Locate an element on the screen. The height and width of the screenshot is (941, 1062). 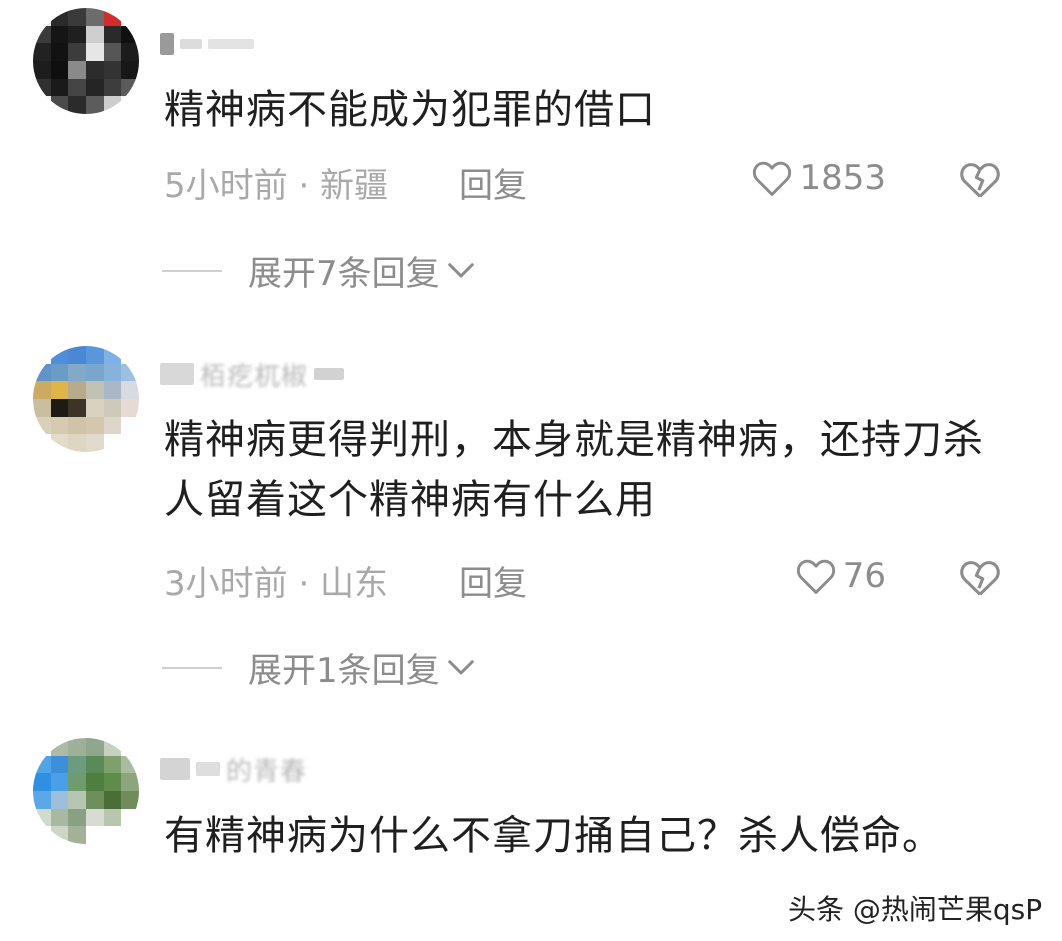
comment-time-location: 5小时前 · 新疆 is located at coordinates (276, 186).